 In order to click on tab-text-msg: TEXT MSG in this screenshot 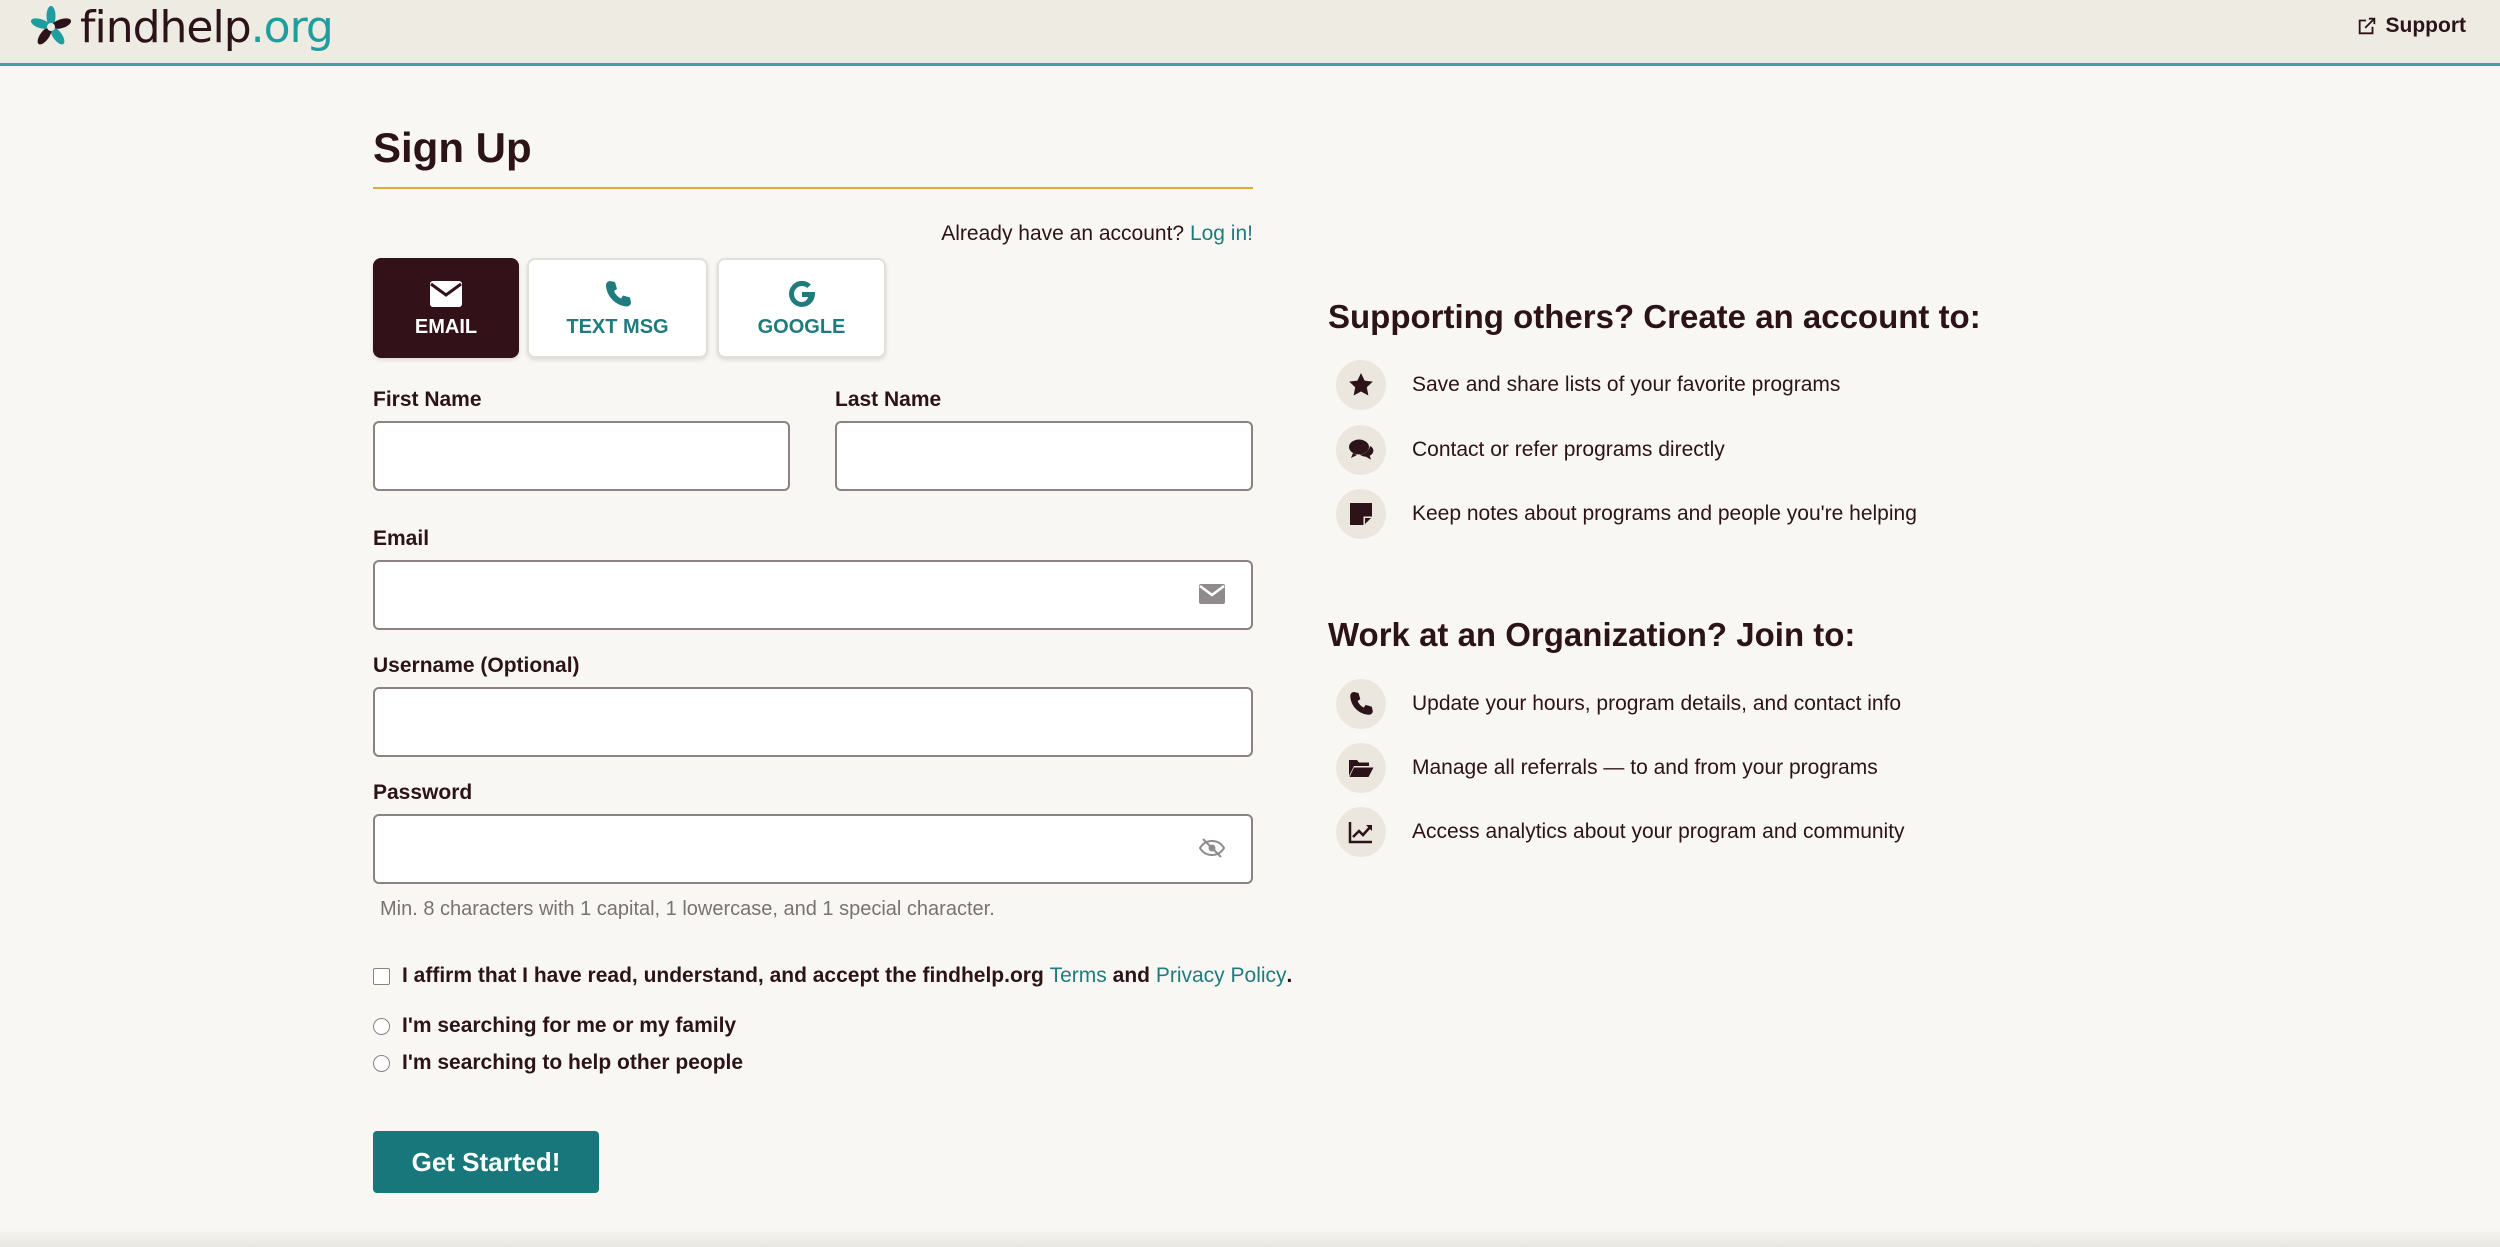, I will do `click(617, 308)`.